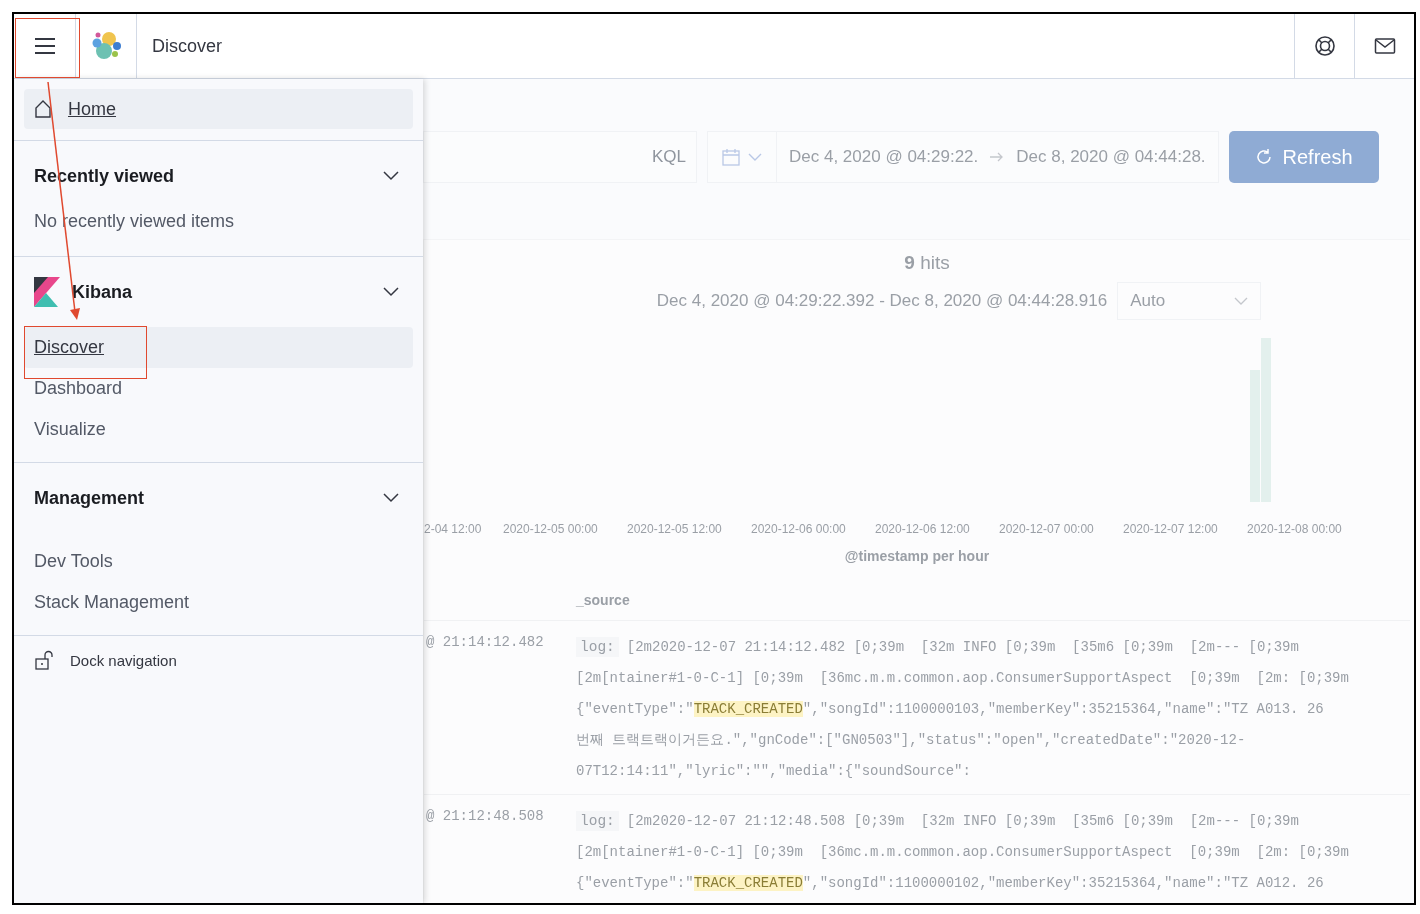  I want to click on document-text: 번째 트랙트랙이거든요.","gnCode":["GN0503"],"status":"open","createdDate":"2020-12-, so click(911, 739).